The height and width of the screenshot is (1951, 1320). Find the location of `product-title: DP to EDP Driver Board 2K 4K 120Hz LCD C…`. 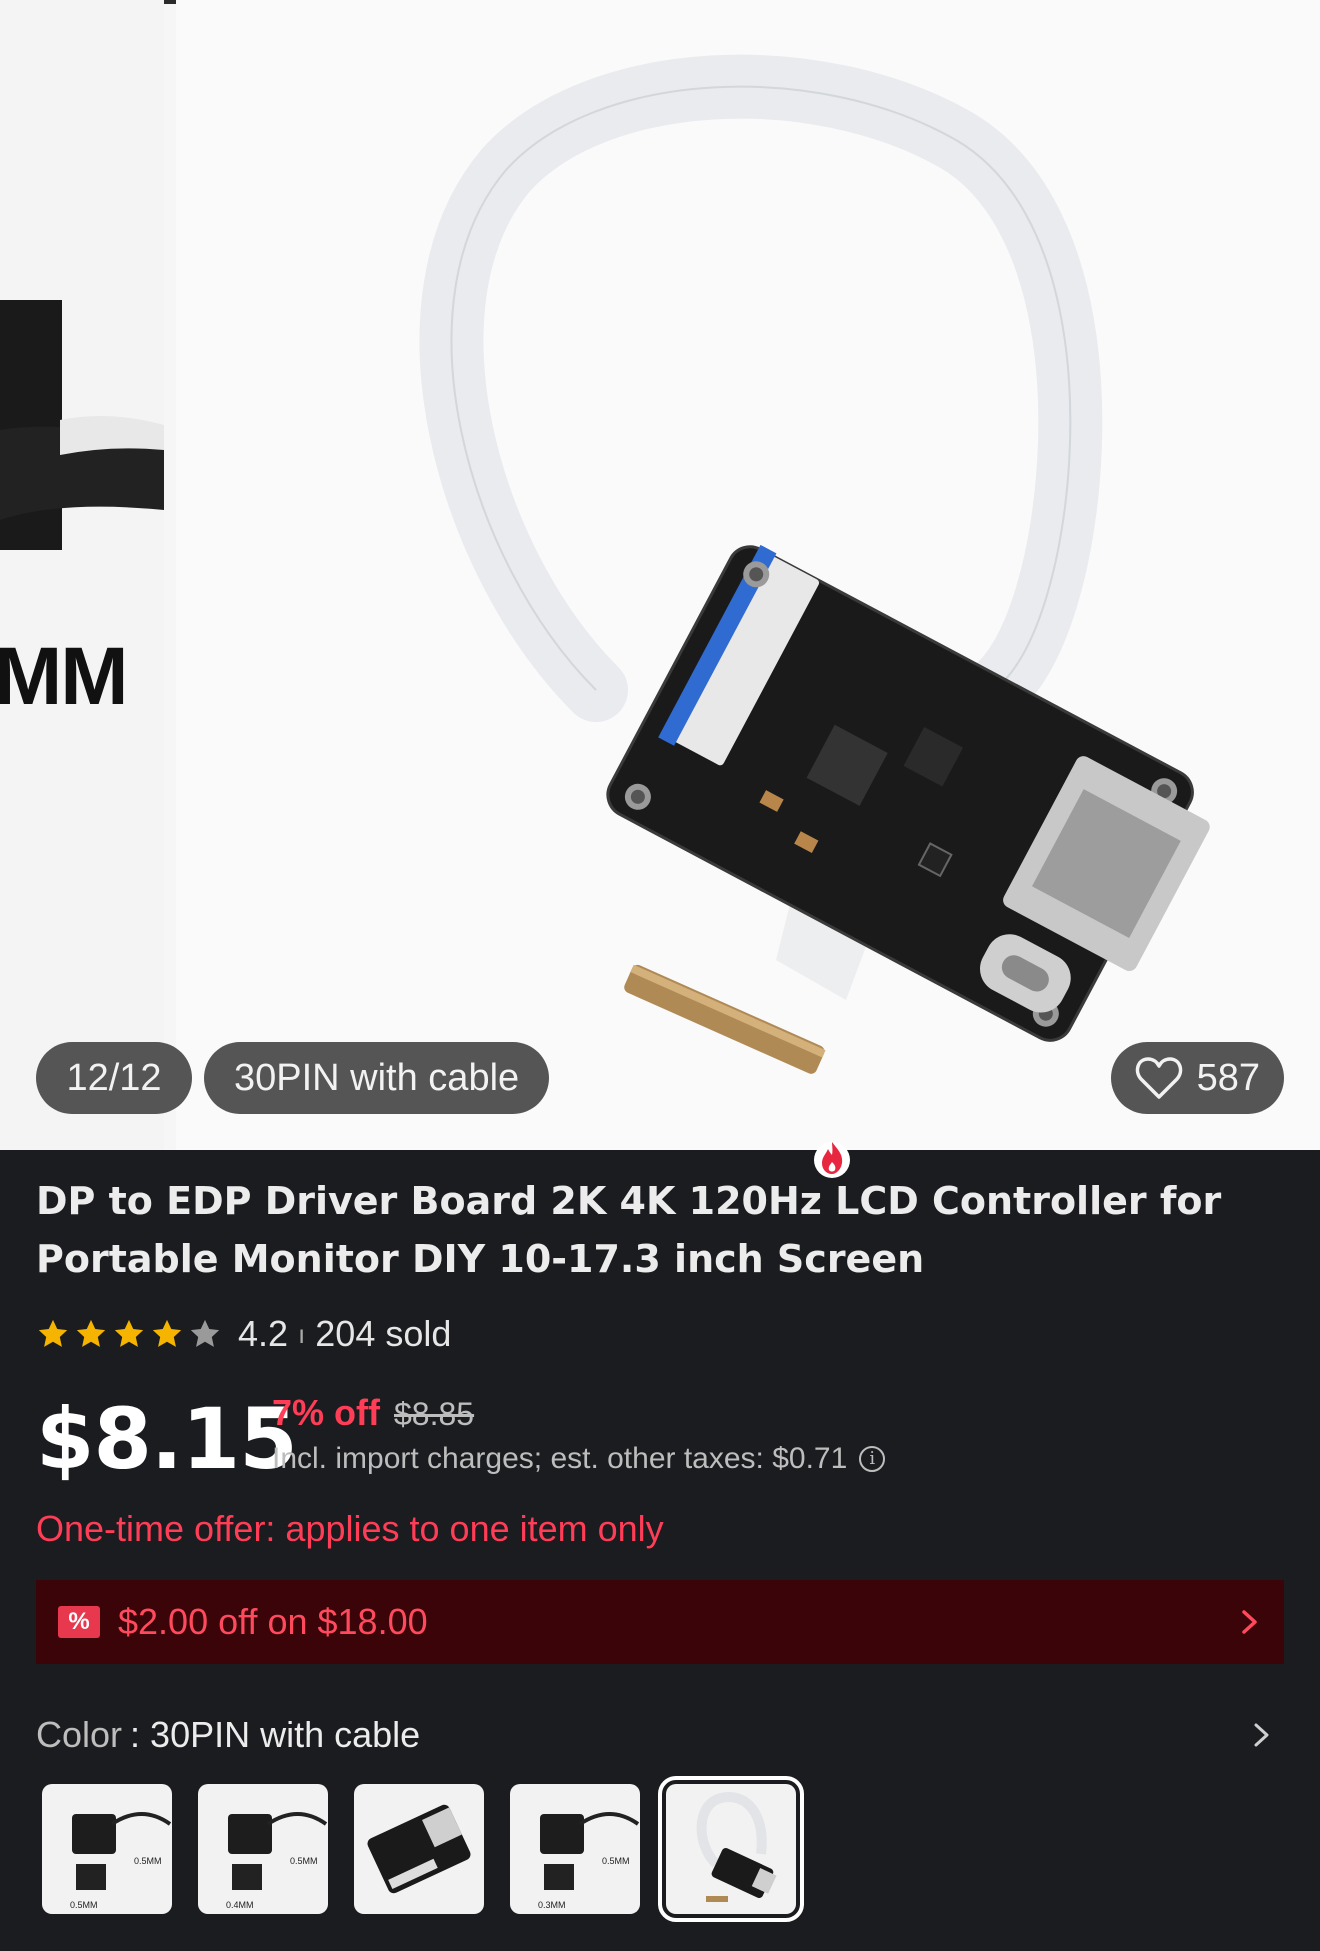

product-title: DP to EDP Driver Board 2K 4K 120Hz LCD C… is located at coordinates (629, 1230).